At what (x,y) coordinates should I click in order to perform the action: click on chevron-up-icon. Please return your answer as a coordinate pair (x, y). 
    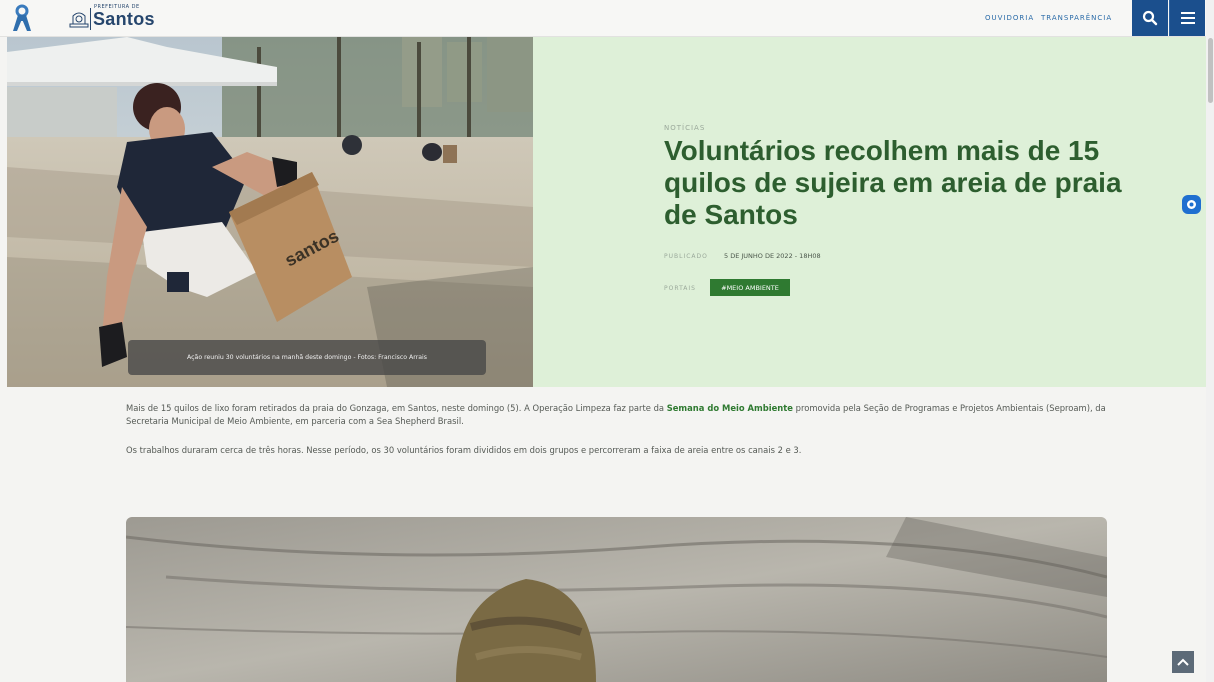
    Looking at the image, I should click on (1183, 662).